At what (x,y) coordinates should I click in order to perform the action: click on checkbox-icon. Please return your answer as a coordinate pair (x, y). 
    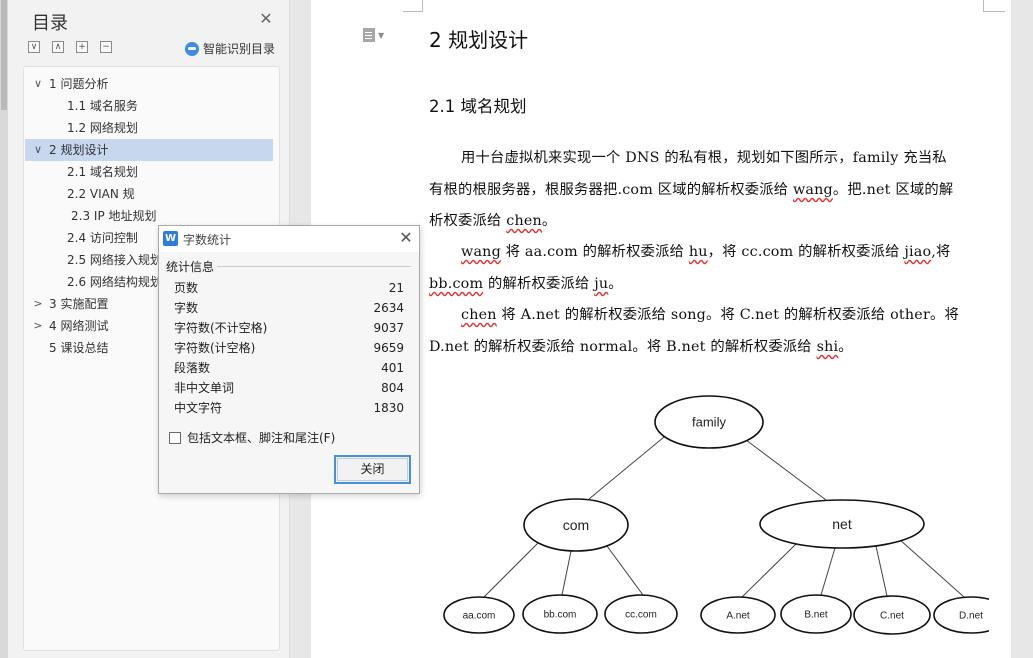
    Looking at the image, I should click on (175, 437).